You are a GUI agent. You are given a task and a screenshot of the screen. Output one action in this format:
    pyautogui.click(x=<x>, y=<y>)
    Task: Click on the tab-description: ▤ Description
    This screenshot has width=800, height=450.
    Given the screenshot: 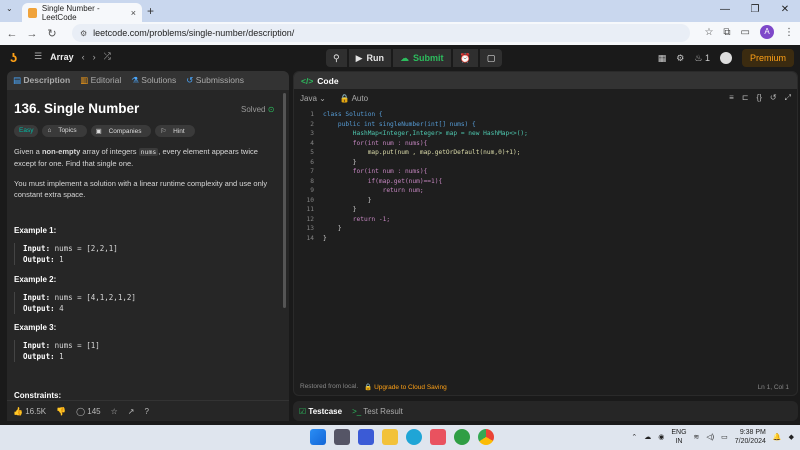 What is the action you would take?
    pyautogui.click(x=41, y=80)
    